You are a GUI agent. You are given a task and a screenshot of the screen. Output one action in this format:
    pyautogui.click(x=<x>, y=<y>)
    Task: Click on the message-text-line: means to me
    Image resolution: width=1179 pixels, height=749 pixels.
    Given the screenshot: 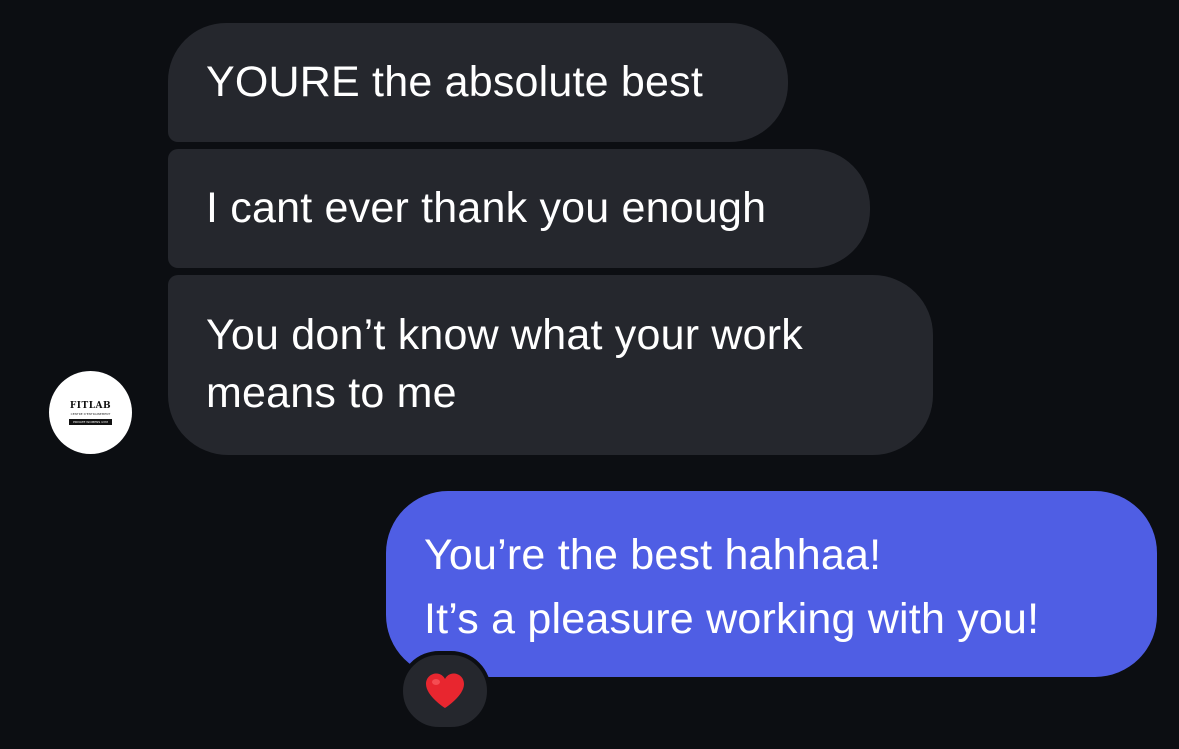 What is the action you would take?
    pyautogui.click(x=331, y=393)
    